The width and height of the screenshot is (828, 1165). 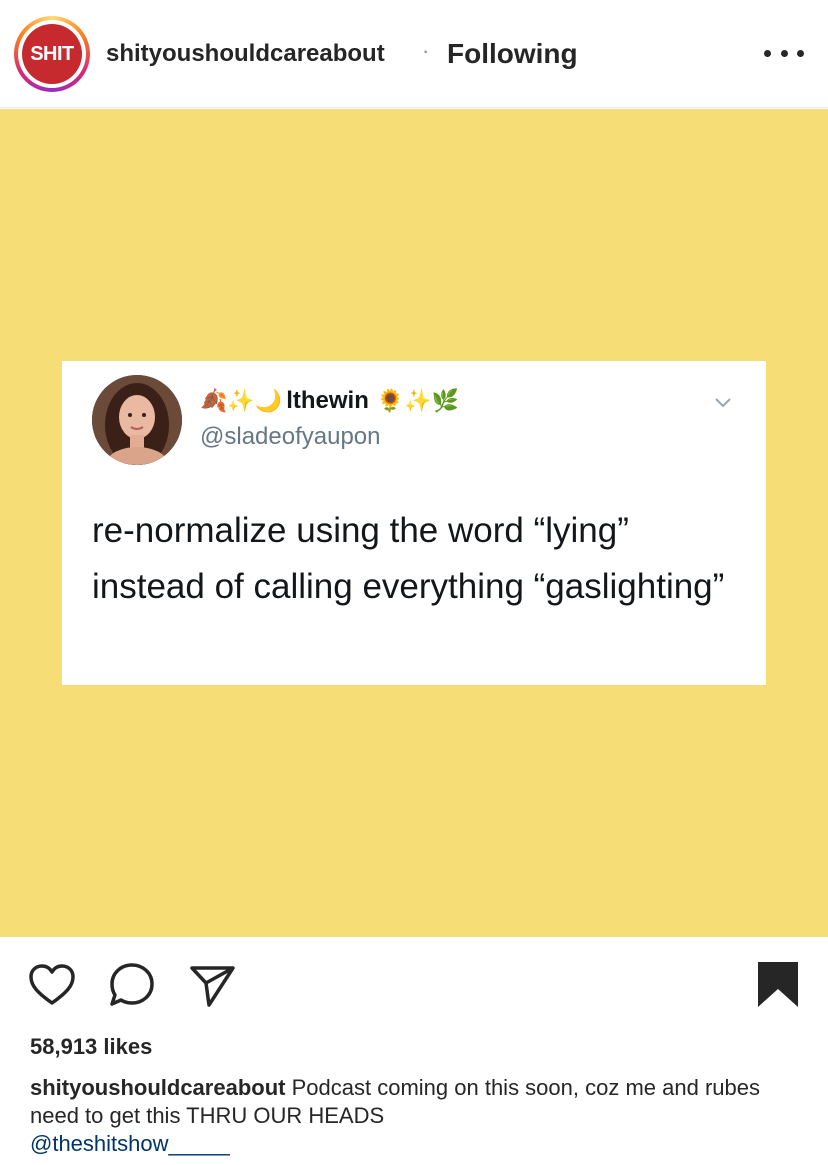 What do you see at coordinates (52, 985) in the screenshot?
I see `heart-icon` at bounding box center [52, 985].